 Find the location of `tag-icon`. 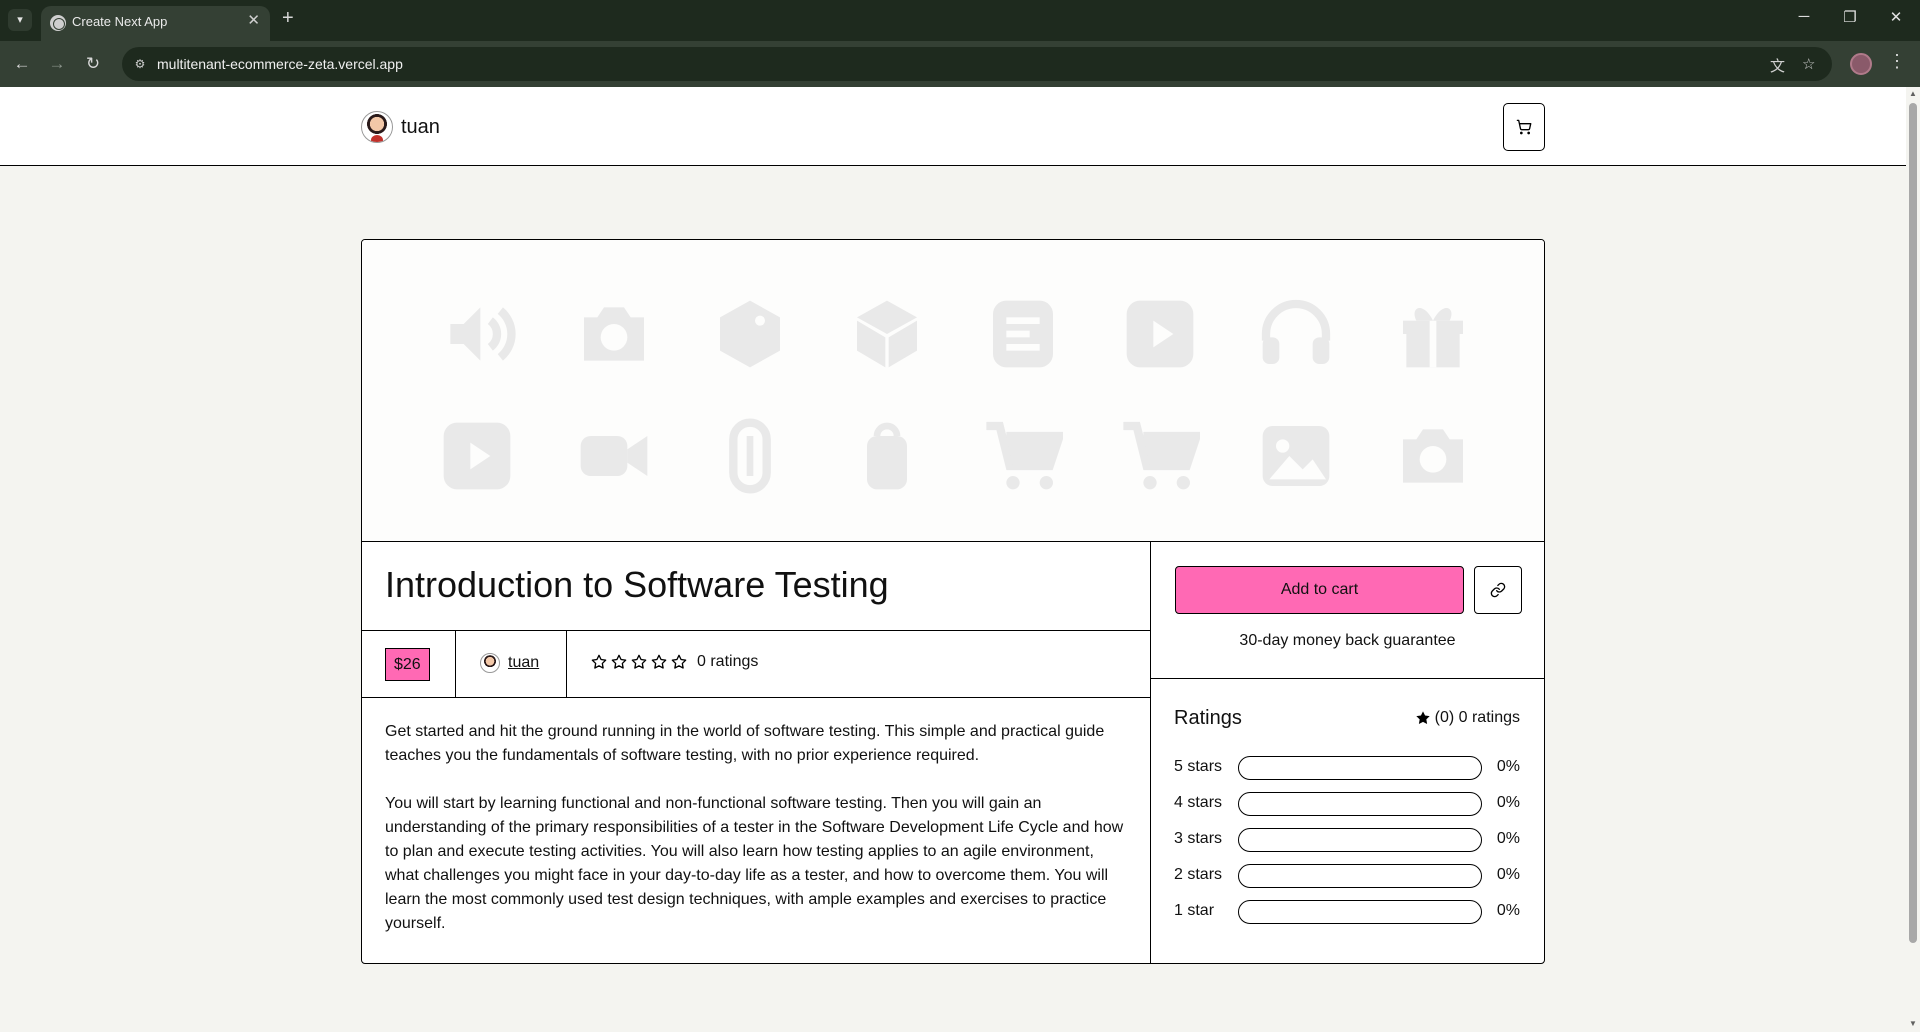

tag-icon is located at coordinates (750, 334).